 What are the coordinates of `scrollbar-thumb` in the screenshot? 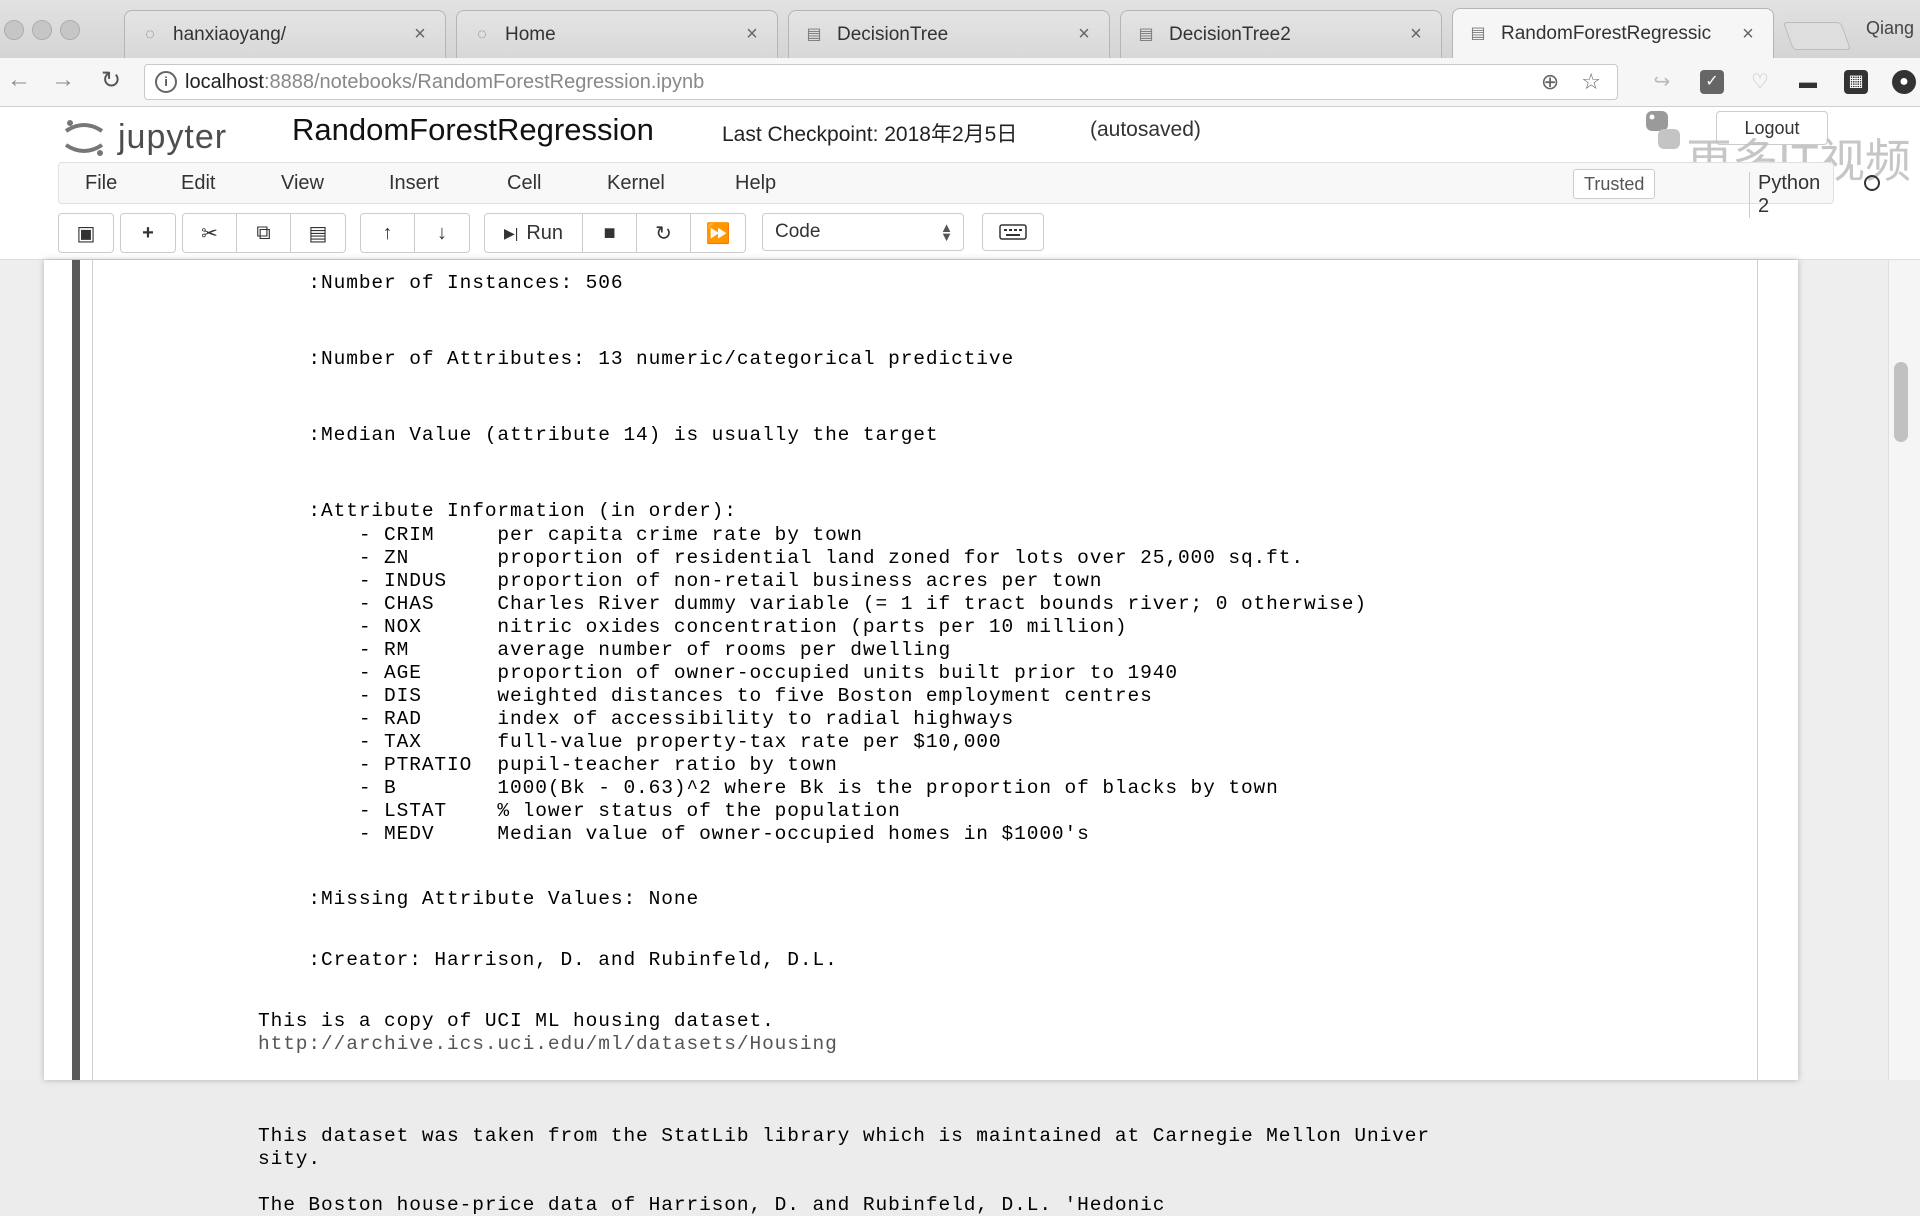 It's located at (1901, 402).